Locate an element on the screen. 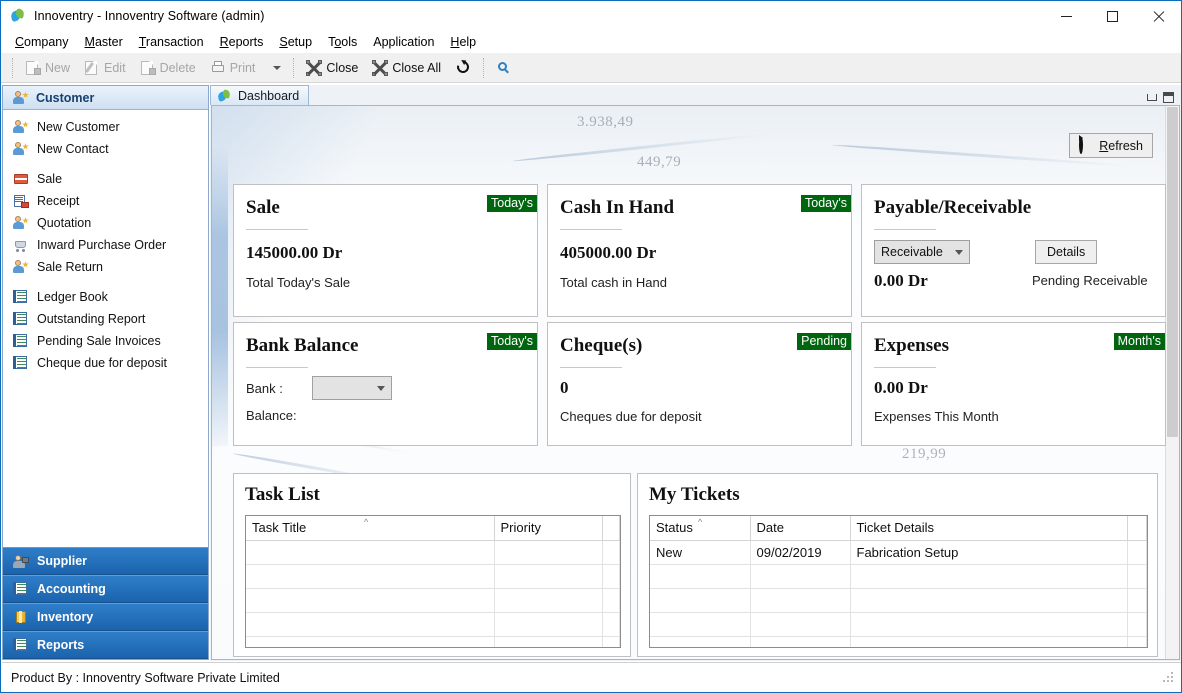 This screenshot has width=1182, height=693. sidebar-header-label: Customer is located at coordinates (65, 97).